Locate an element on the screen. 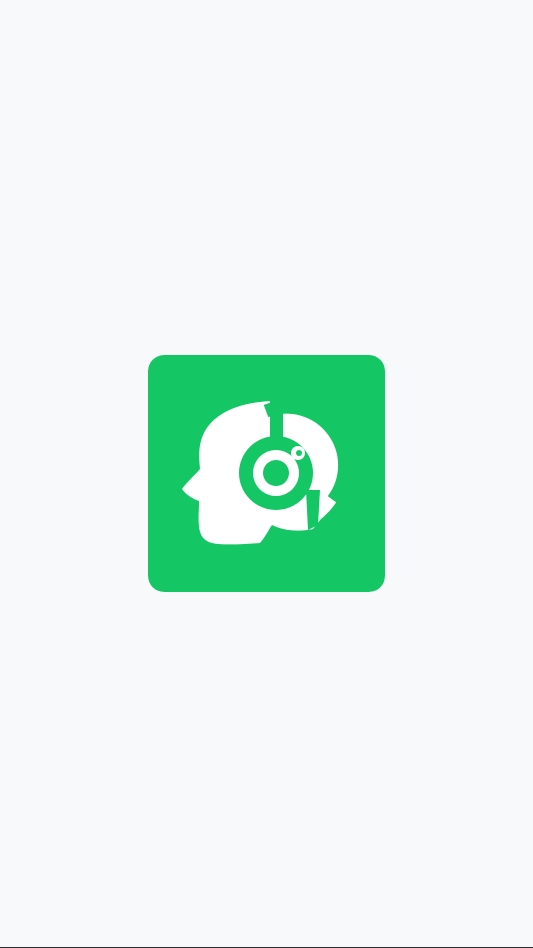  ring-center is located at coordinates (276, 473).